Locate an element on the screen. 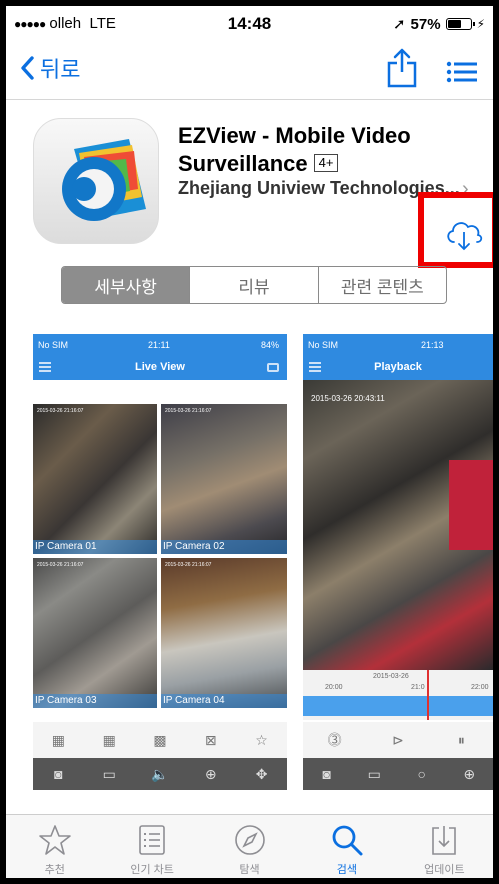 This screenshot has width=499, height=884. sign-board is located at coordinates (471, 505).